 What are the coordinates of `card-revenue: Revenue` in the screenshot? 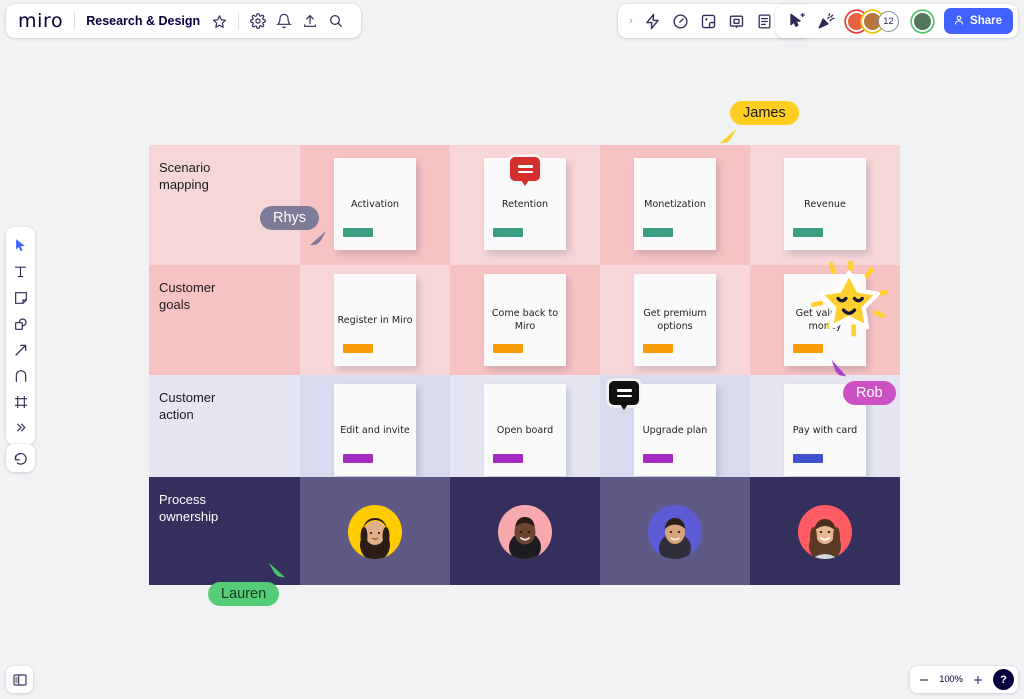 It's located at (825, 204).